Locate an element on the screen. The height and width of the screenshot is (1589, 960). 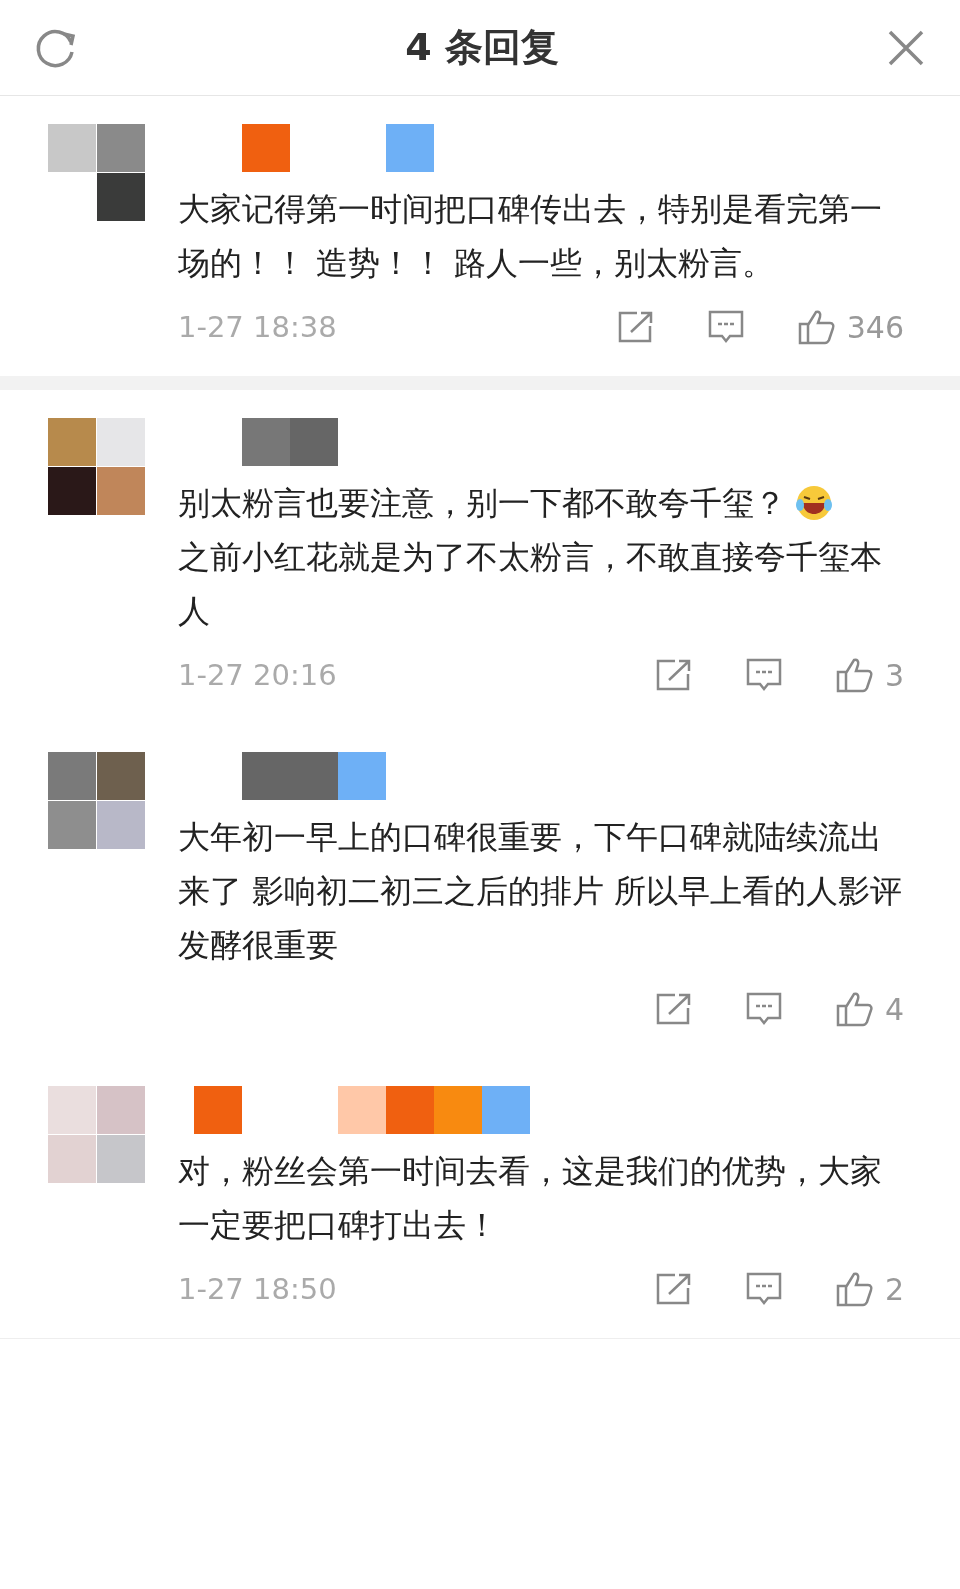
comment-text: 之前小红花就是为了不太粉言，不敢直接夸千玺本人 is located at coordinates (530, 584).